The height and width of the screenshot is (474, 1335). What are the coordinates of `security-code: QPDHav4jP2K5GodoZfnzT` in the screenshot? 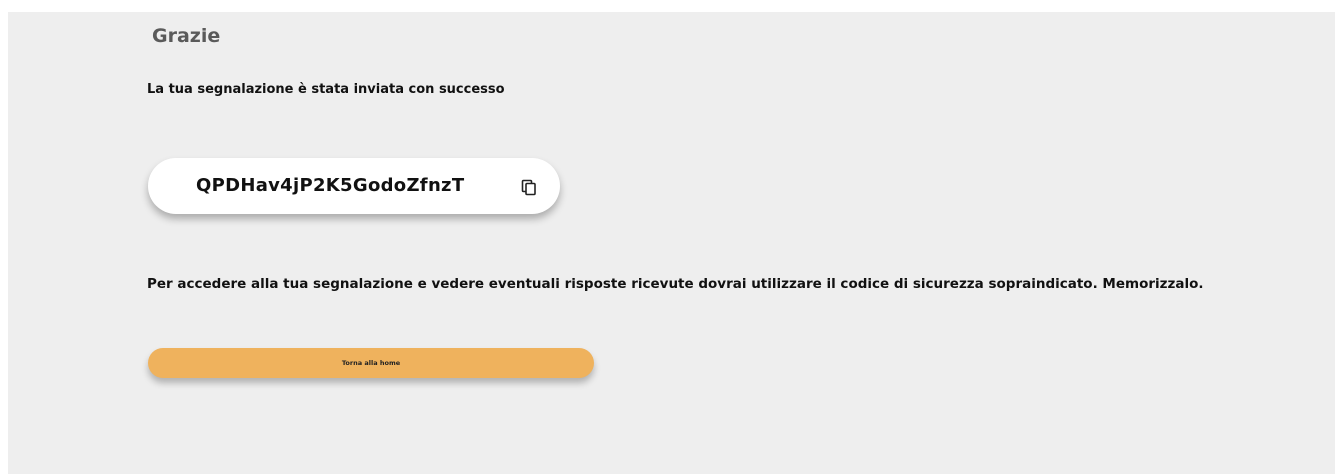 It's located at (330, 186).